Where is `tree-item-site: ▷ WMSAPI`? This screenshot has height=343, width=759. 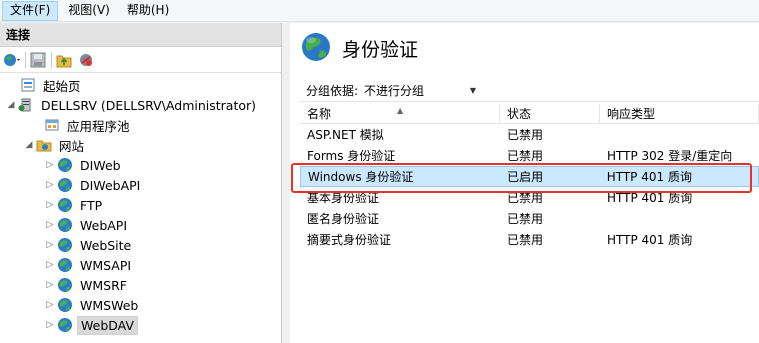 tree-item-site: ▷ WMSAPI is located at coordinates (89, 265).